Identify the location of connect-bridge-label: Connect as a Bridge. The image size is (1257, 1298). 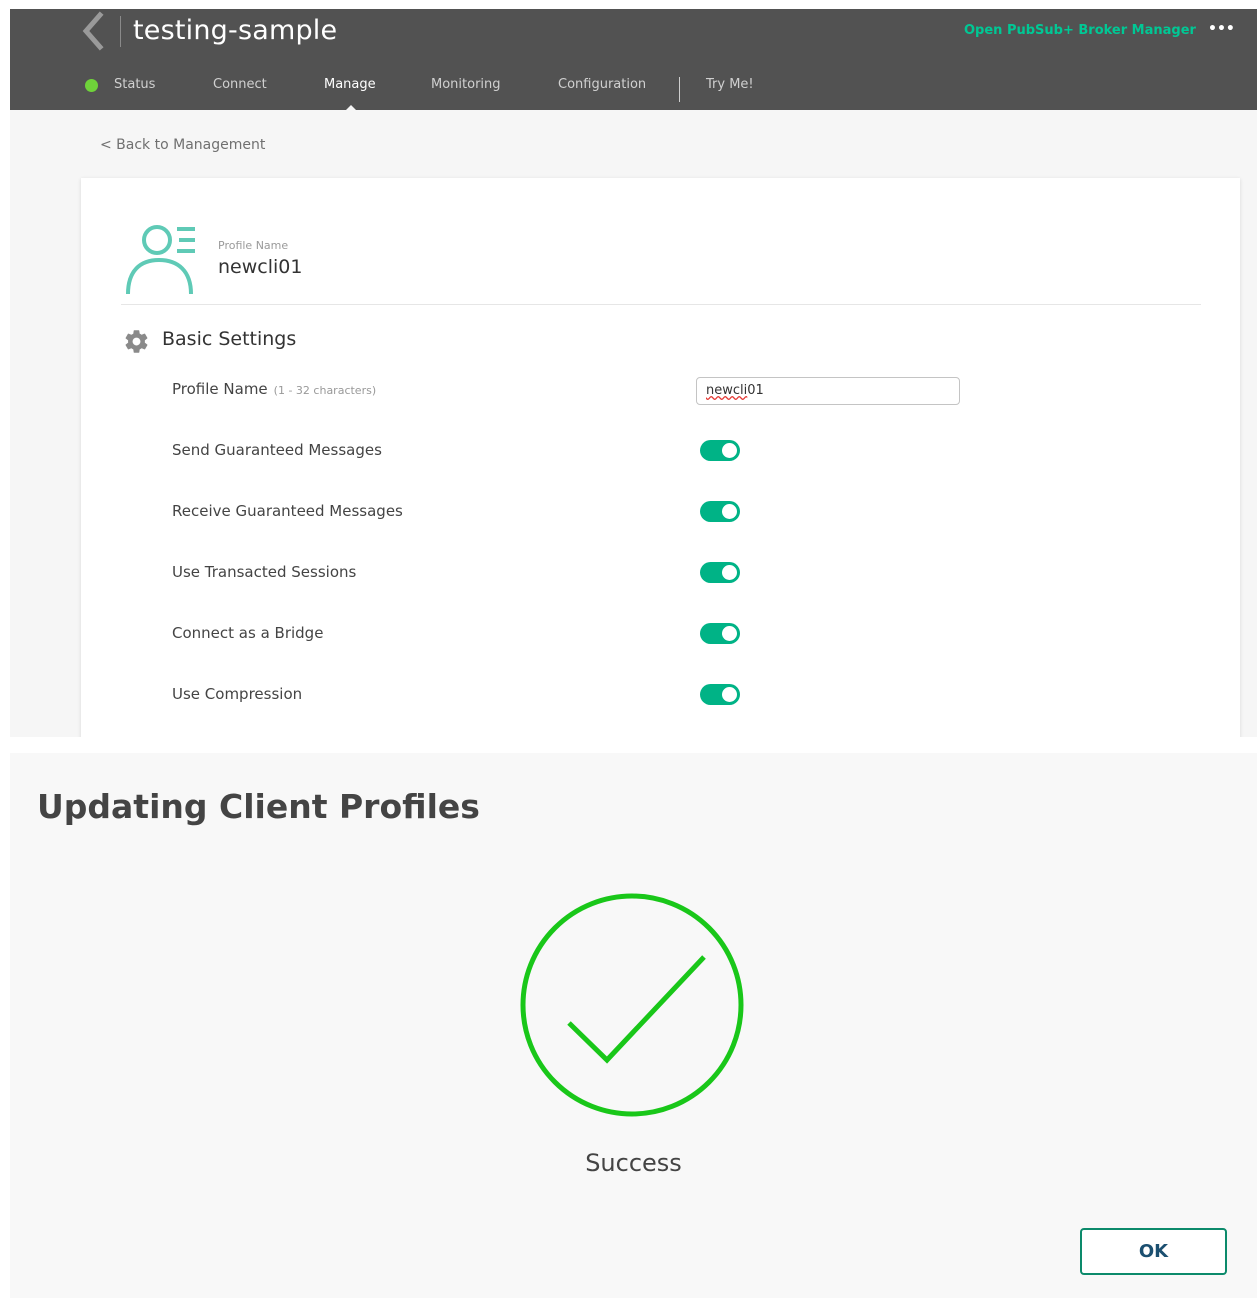
(248, 633).